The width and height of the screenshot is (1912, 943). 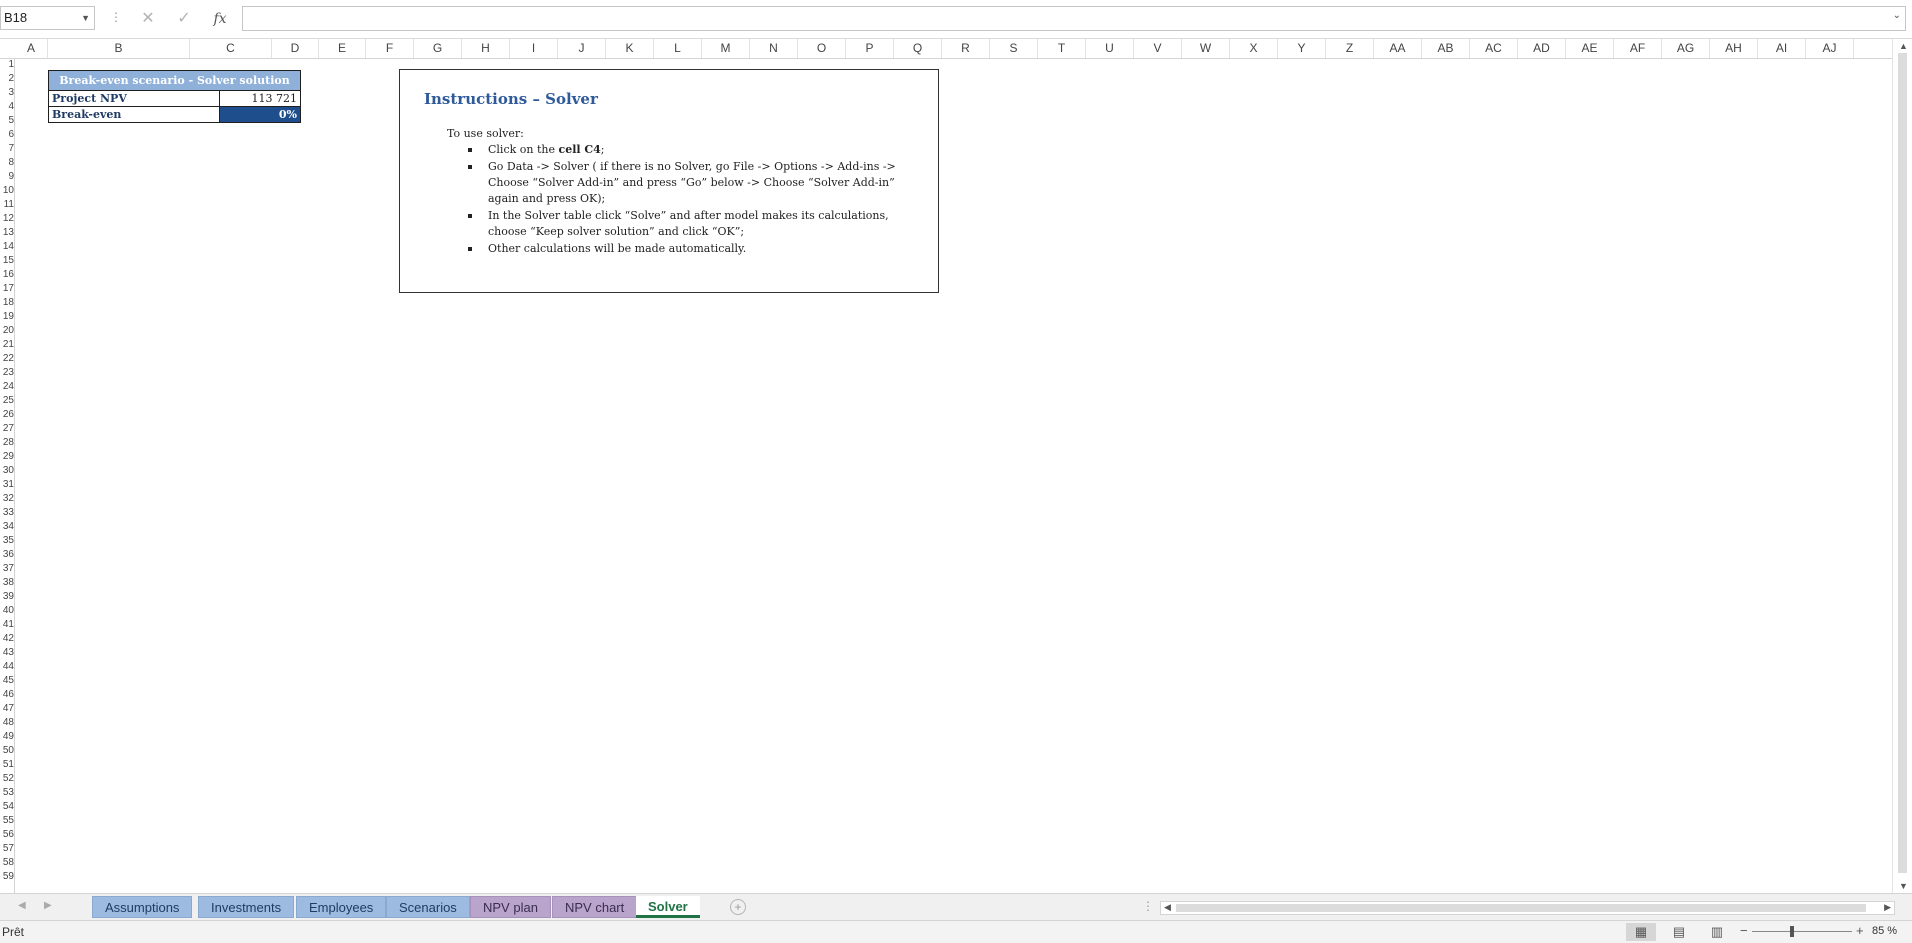 What do you see at coordinates (342, 48) in the screenshot?
I see `column-header-e: E` at bounding box center [342, 48].